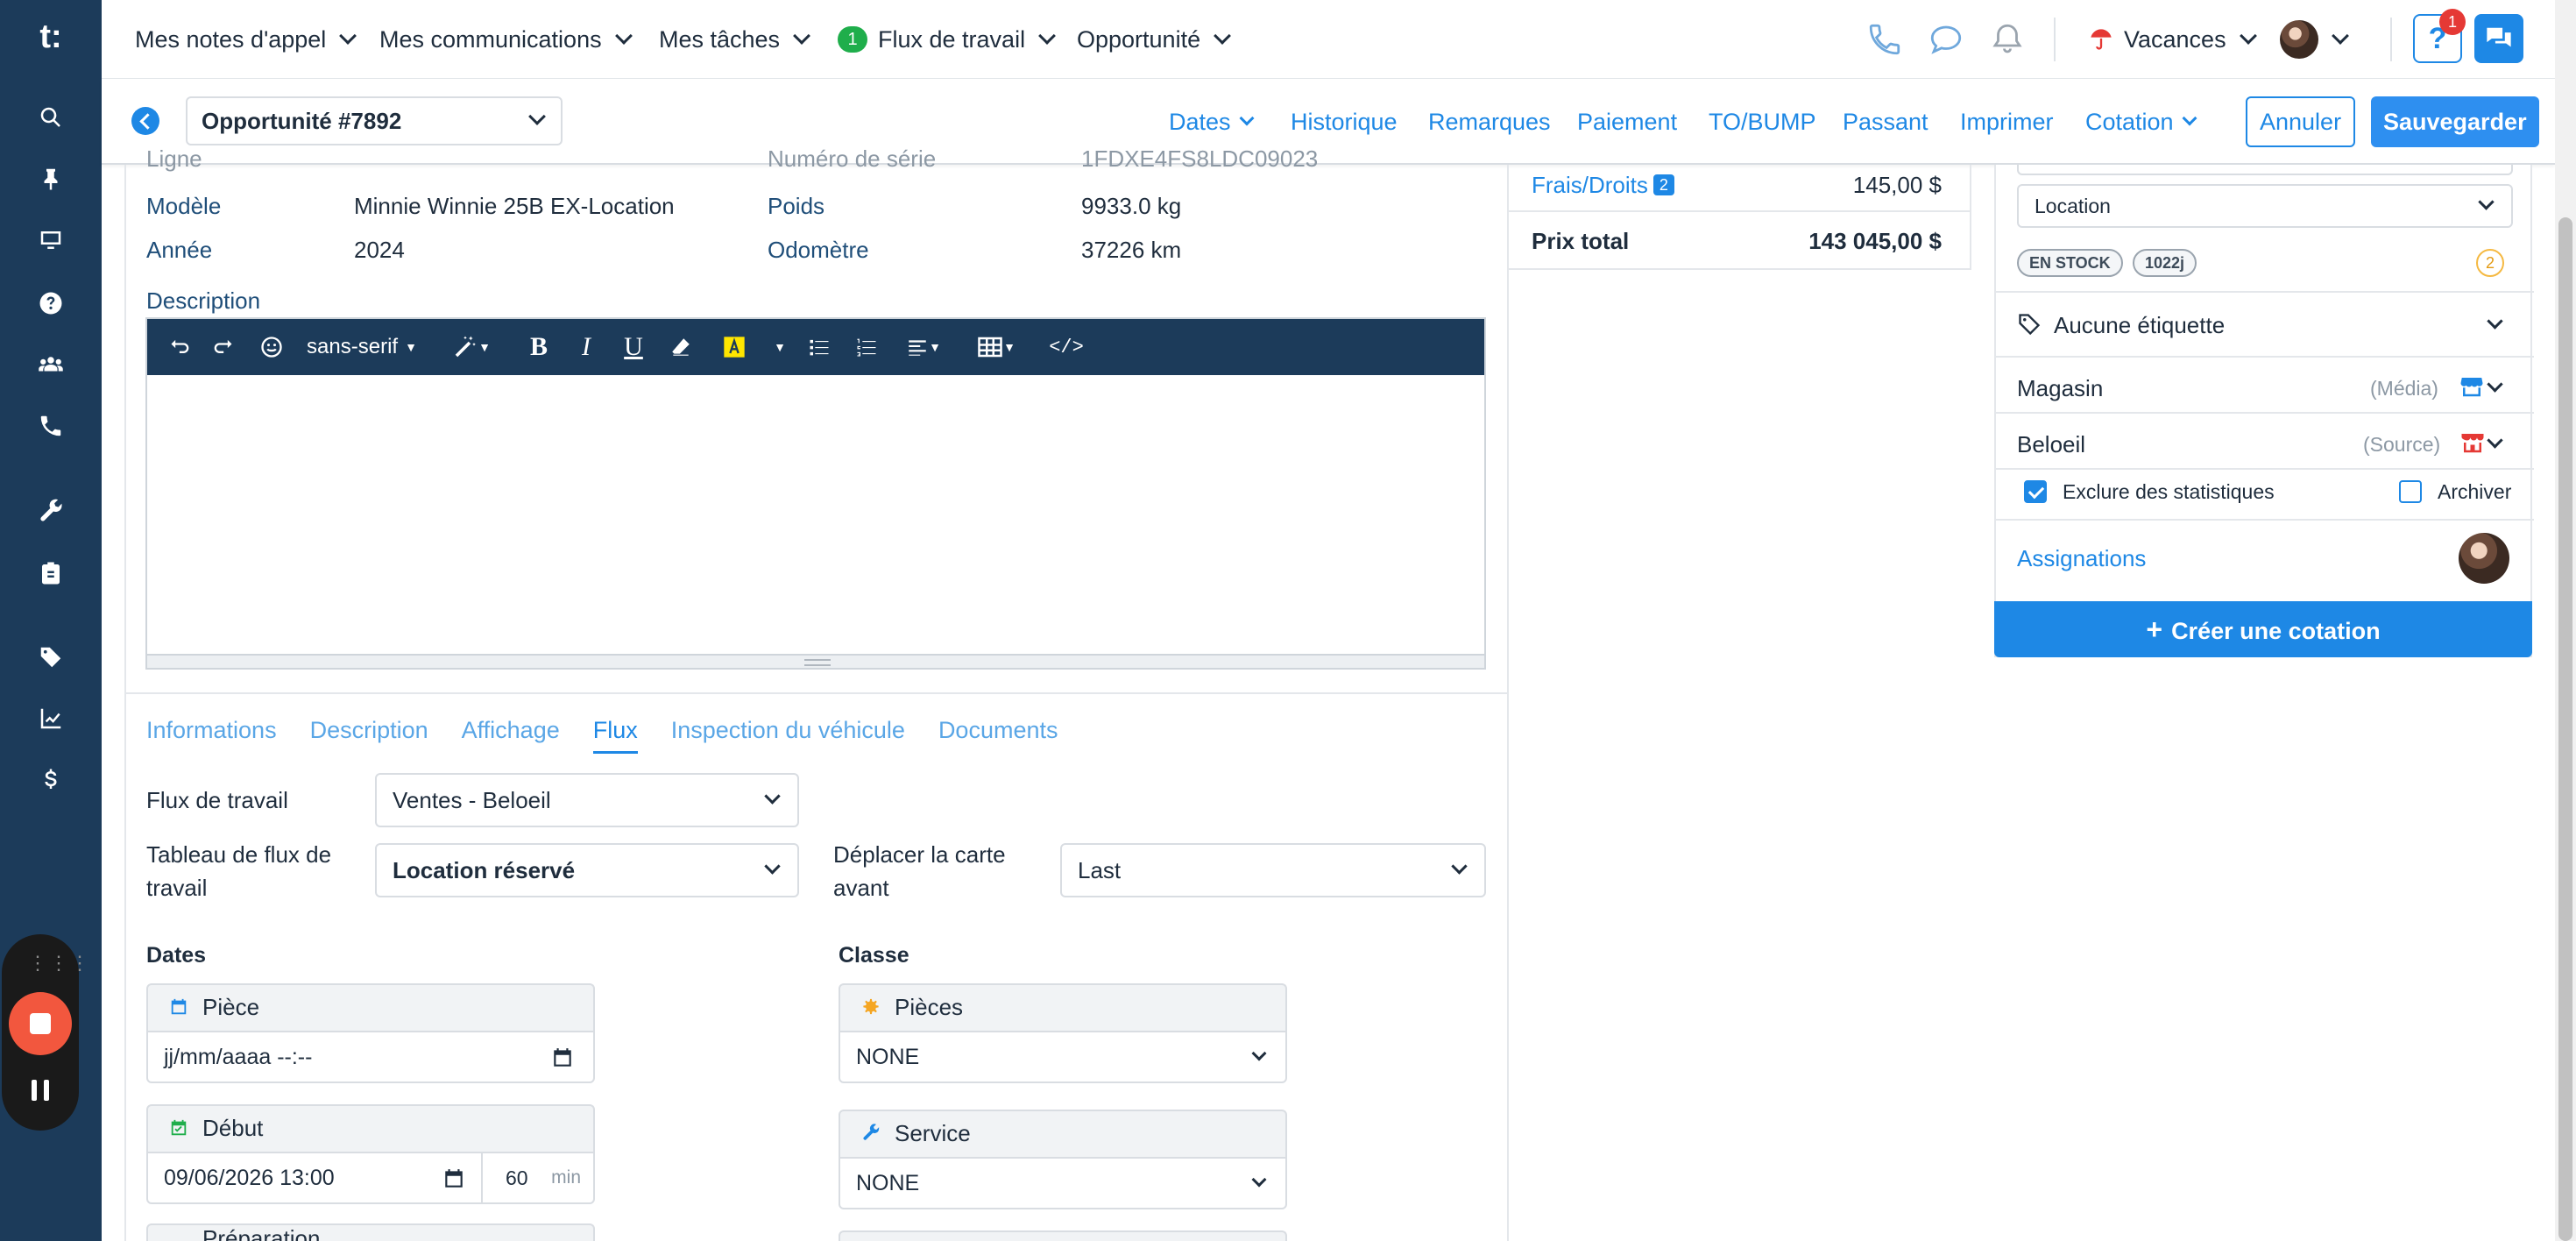 Image resolution: width=2576 pixels, height=1241 pixels. Describe the element at coordinates (2498, 38) in the screenshot. I see `messages-button` at that location.